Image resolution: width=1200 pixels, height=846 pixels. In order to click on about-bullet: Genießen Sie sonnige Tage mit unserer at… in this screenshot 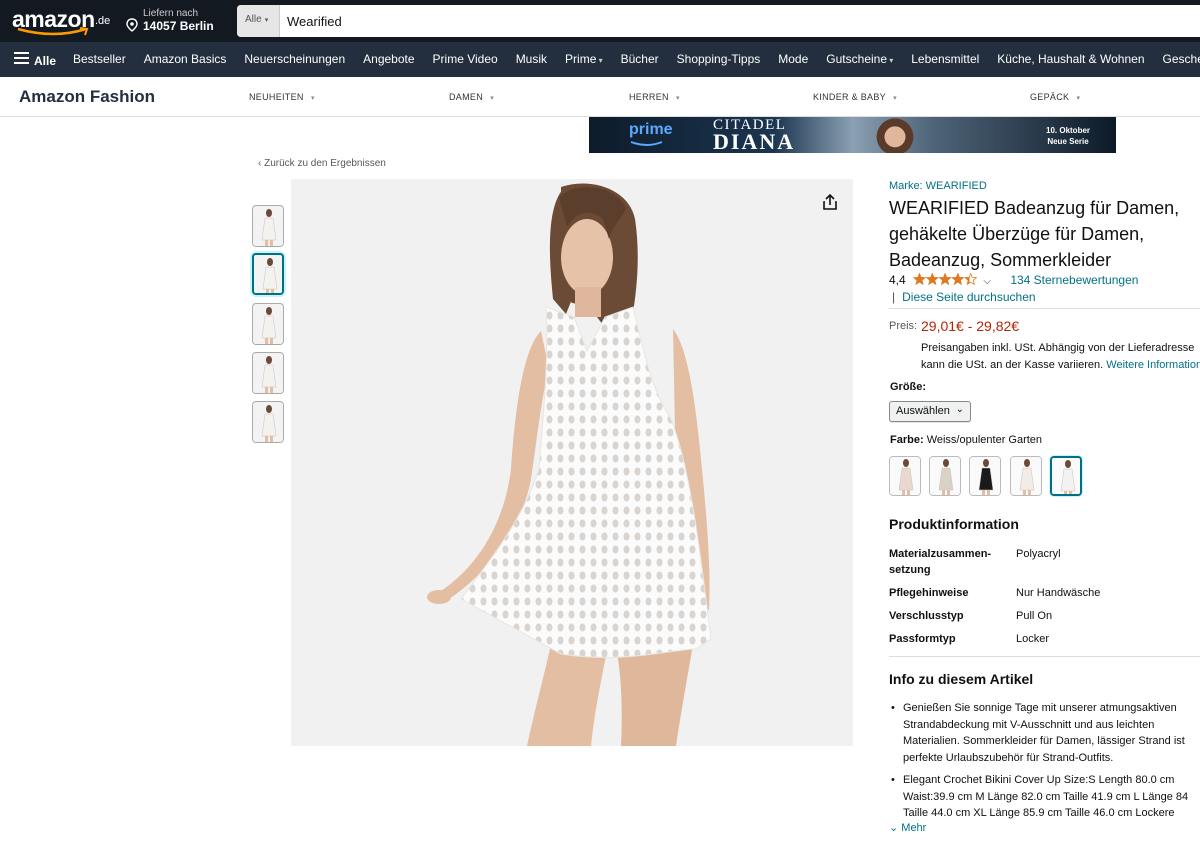, I will do `click(1045, 733)`.